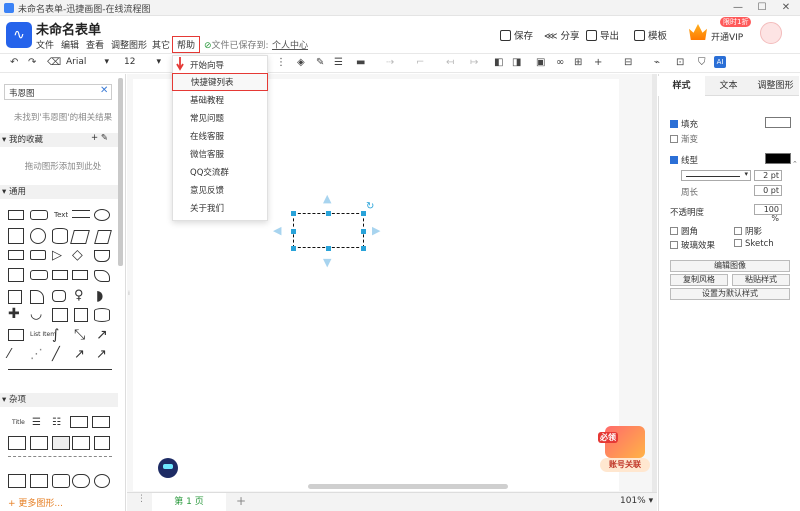 This screenshot has height=511, width=800. Describe the element at coordinates (220, 82) in the screenshot. I see `help-item-shortcuts: 快捷键列表` at that location.